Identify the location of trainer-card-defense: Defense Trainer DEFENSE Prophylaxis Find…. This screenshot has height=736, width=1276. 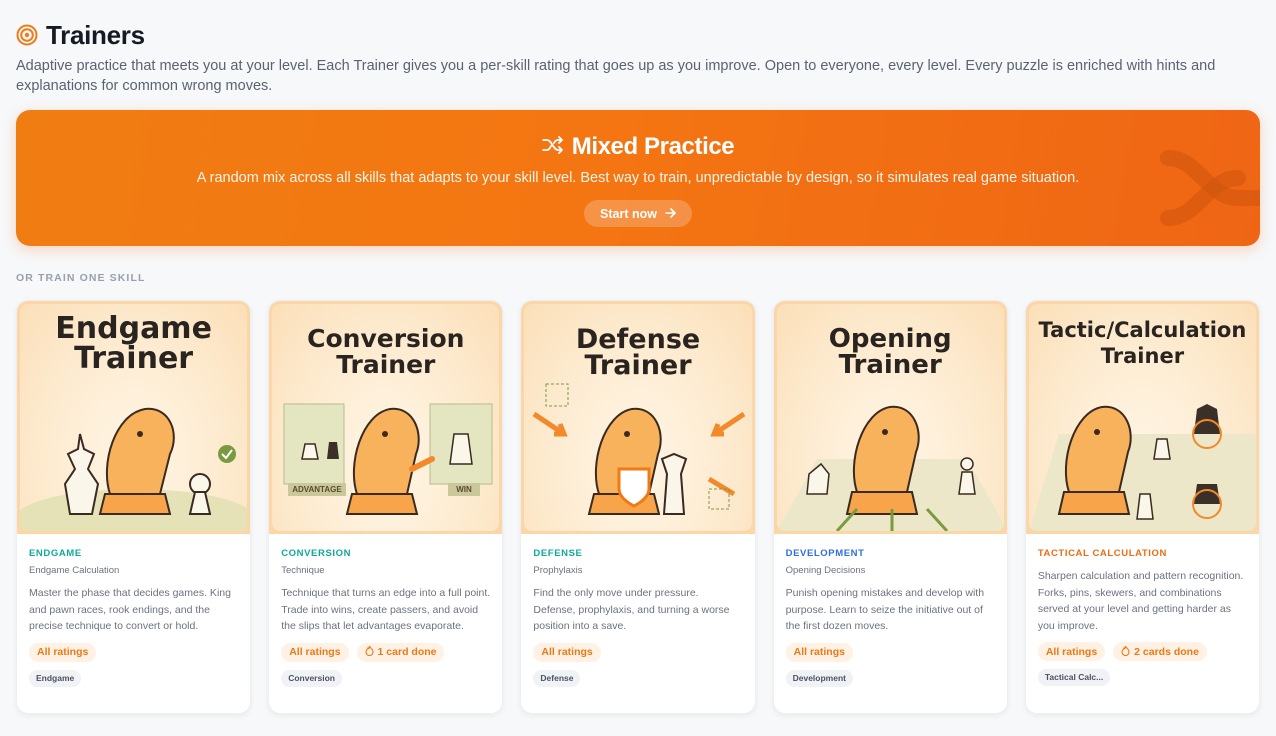
(638, 507).